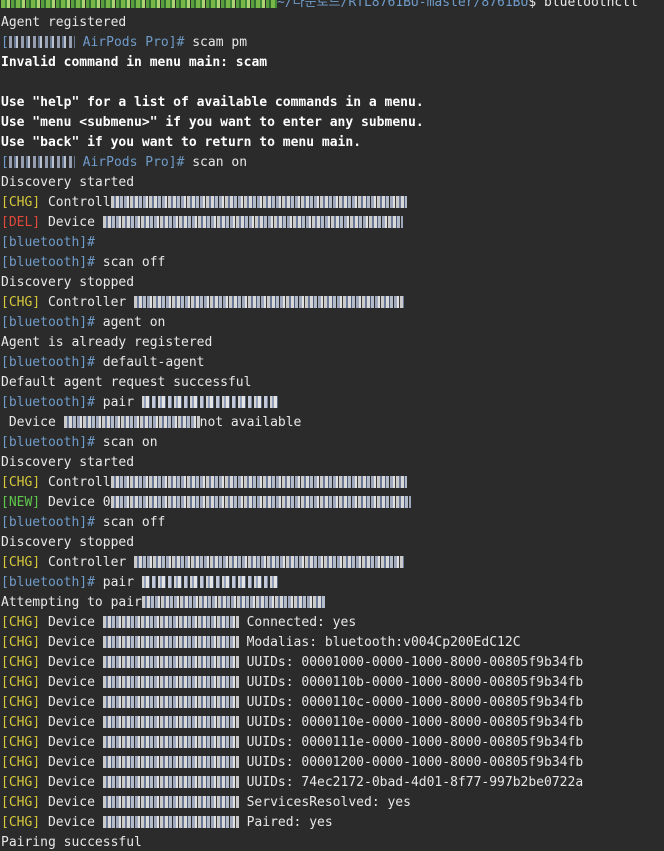 This screenshot has width=664, height=851. Describe the element at coordinates (64, 22) in the screenshot. I see `terminal-line: Agent registered` at that location.